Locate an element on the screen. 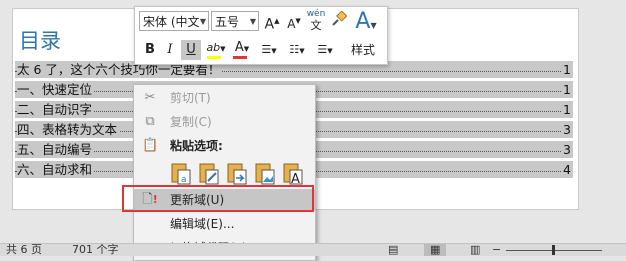  menu-item-label: 剪切(T) is located at coordinates (190, 98).